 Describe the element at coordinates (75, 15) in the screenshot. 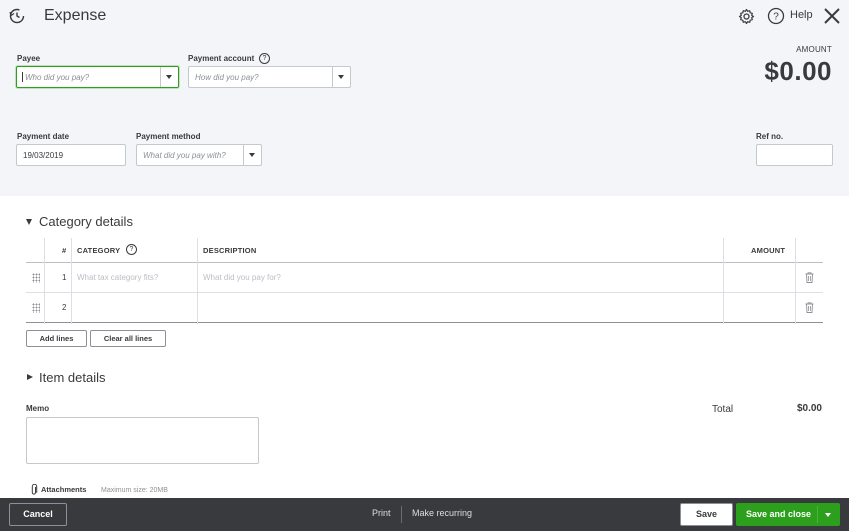

I see `page-title: Expense` at that location.